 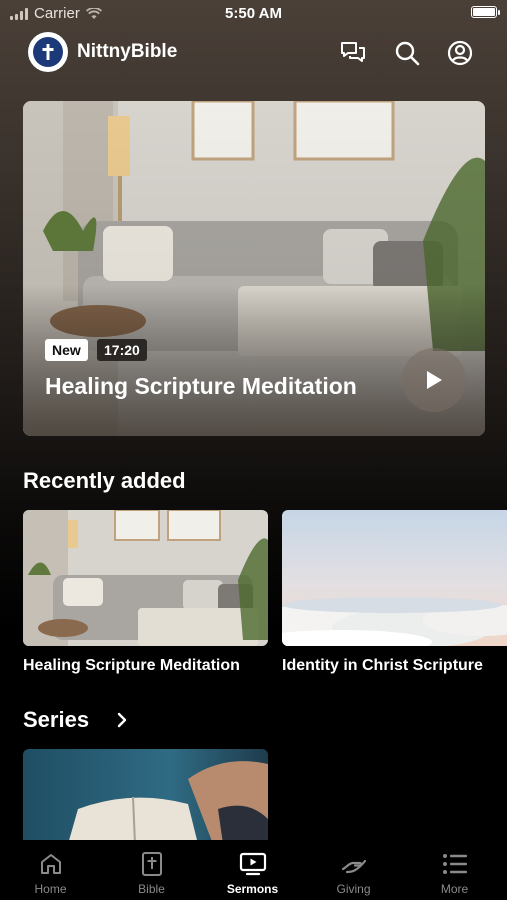 I want to click on clouds-thumbnail, so click(x=394, y=578).